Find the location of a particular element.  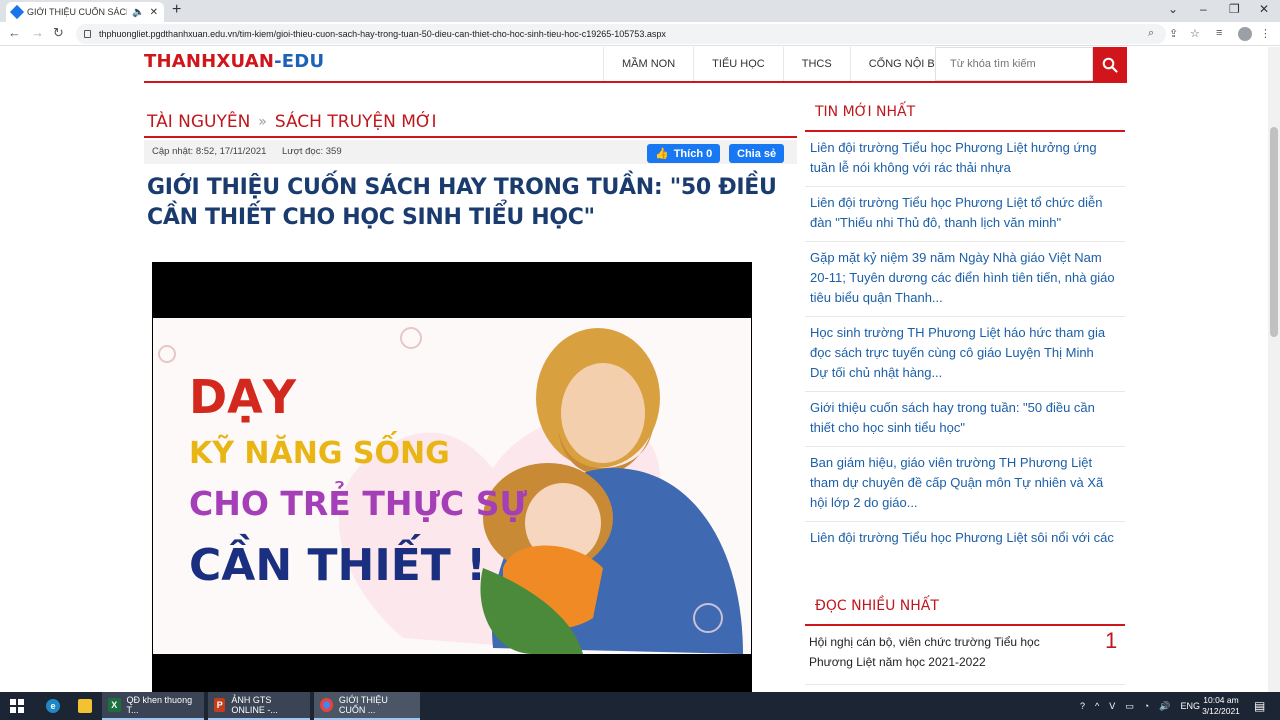

page-scrollbar is located at coordinates (1274, 369).